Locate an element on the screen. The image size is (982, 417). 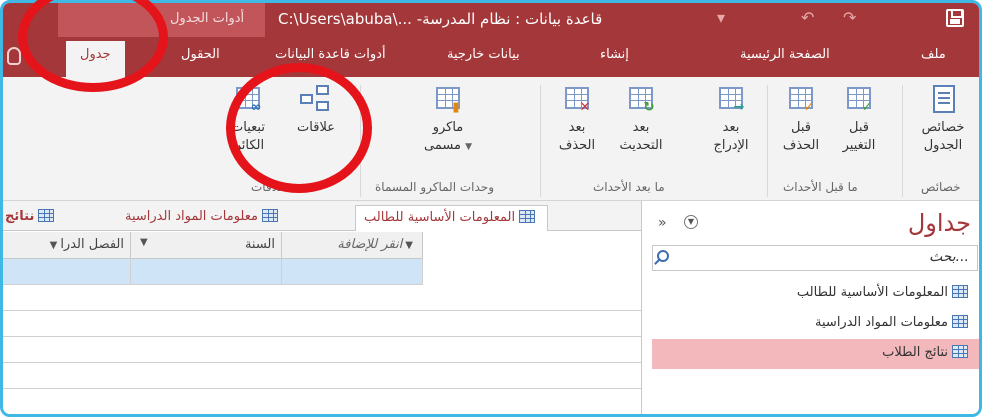
column-header-label: الفصل الدرا is located at coordinates (92, 244).